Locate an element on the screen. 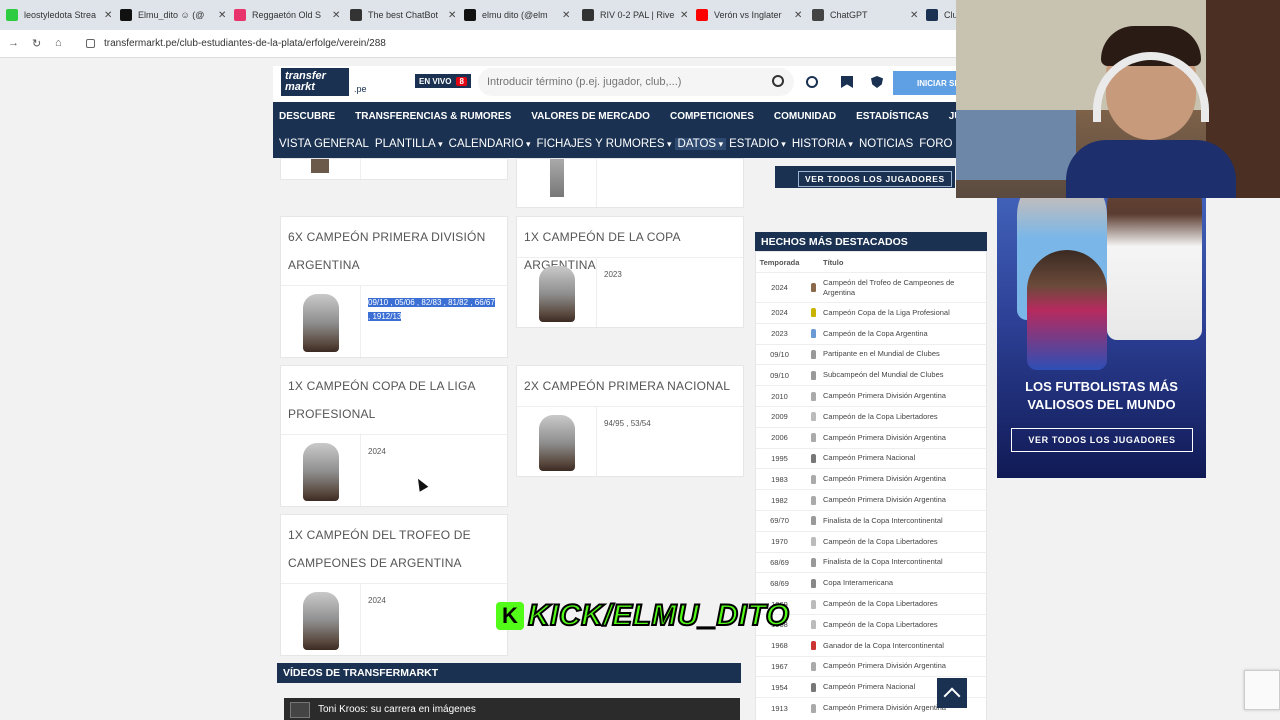 The image size is (1280, 720). ad-button: VER TODOS LOS JUGADORES is located at coordinates (1102, 440).